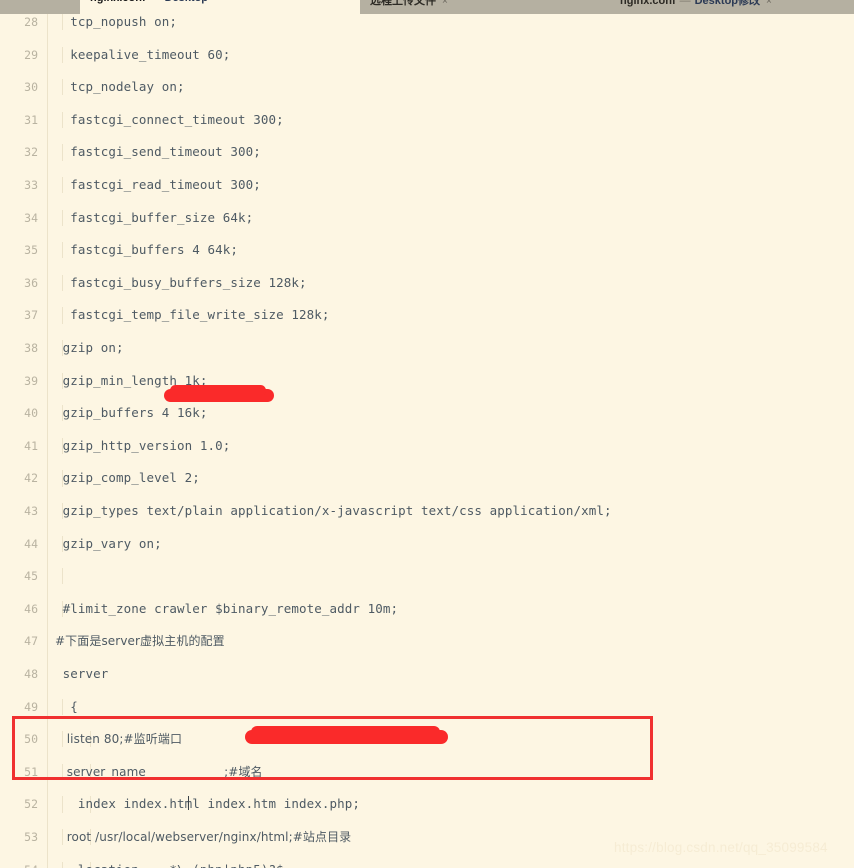 The image size is (854, 868). Describe the element at coordinates (19, 865) in the screenshot. I see `line-number: 54` at that location.